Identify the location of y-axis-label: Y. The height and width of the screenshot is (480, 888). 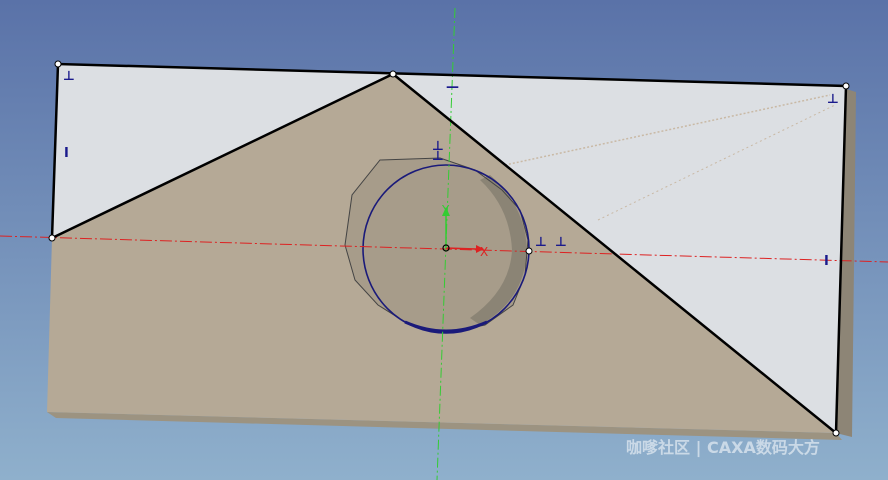
(445, 210).